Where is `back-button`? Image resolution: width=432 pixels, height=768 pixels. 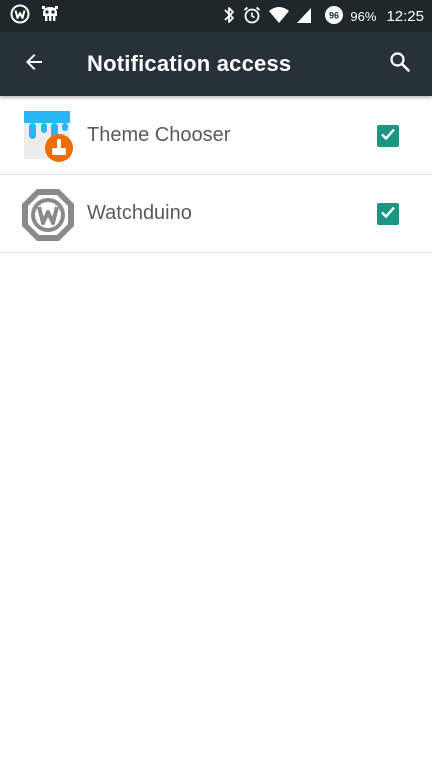
back-button is located at coordinates (34, 64).